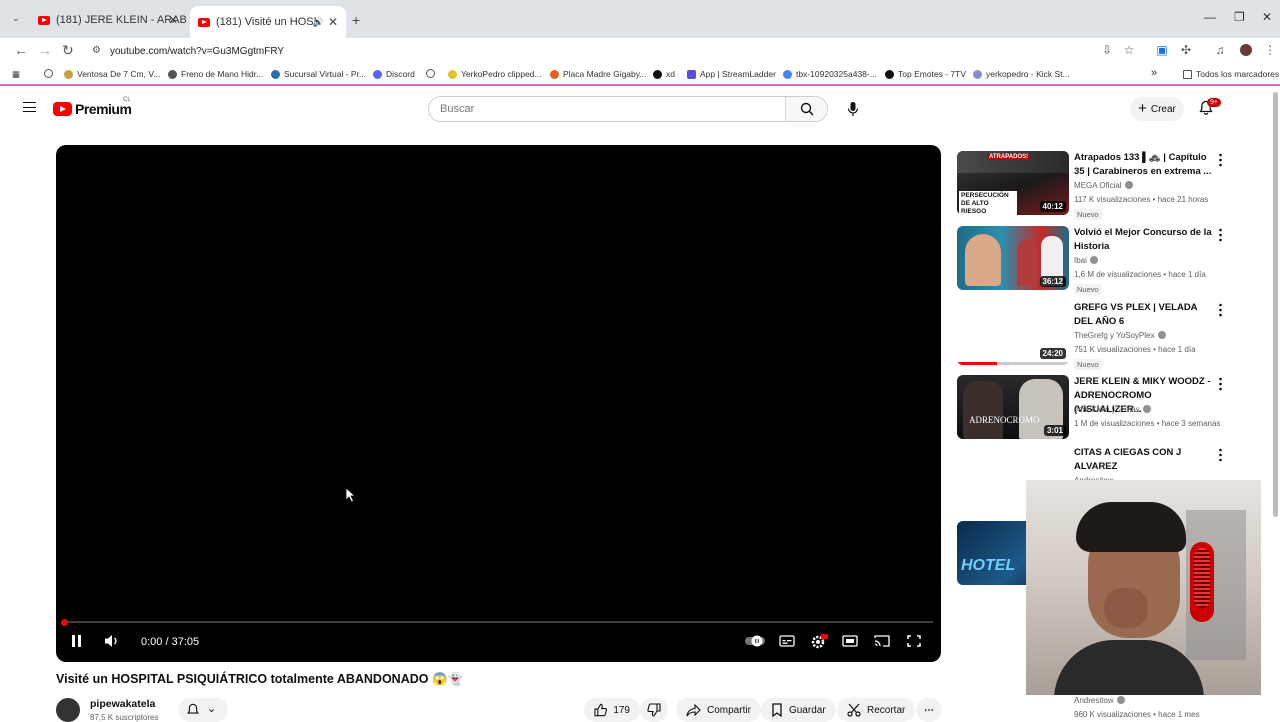 Image resolution: width=1280 pixels, height=722 pixels. Describe the element at coordinates (64, 622) in the screenshot. I see `progress-scrubber` at that location.